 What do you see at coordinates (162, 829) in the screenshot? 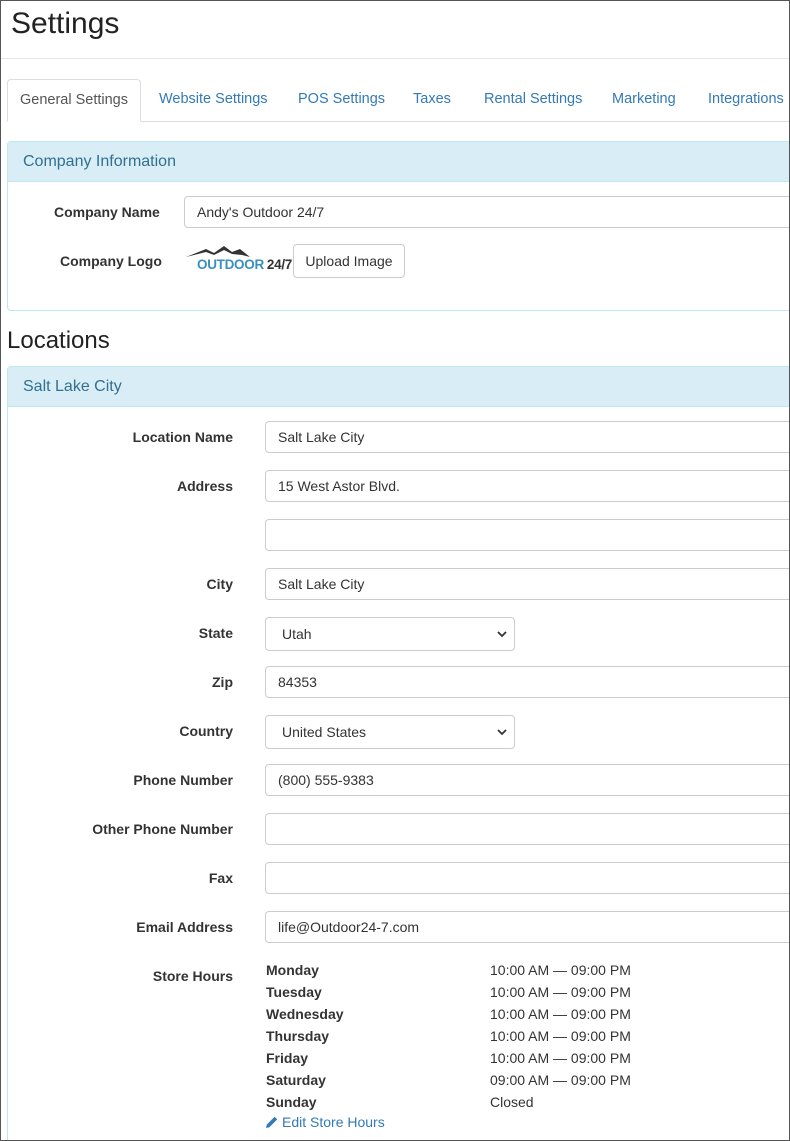
I see `other-phone-number-label: Other Phone Number` at bounding box center [162, 829].